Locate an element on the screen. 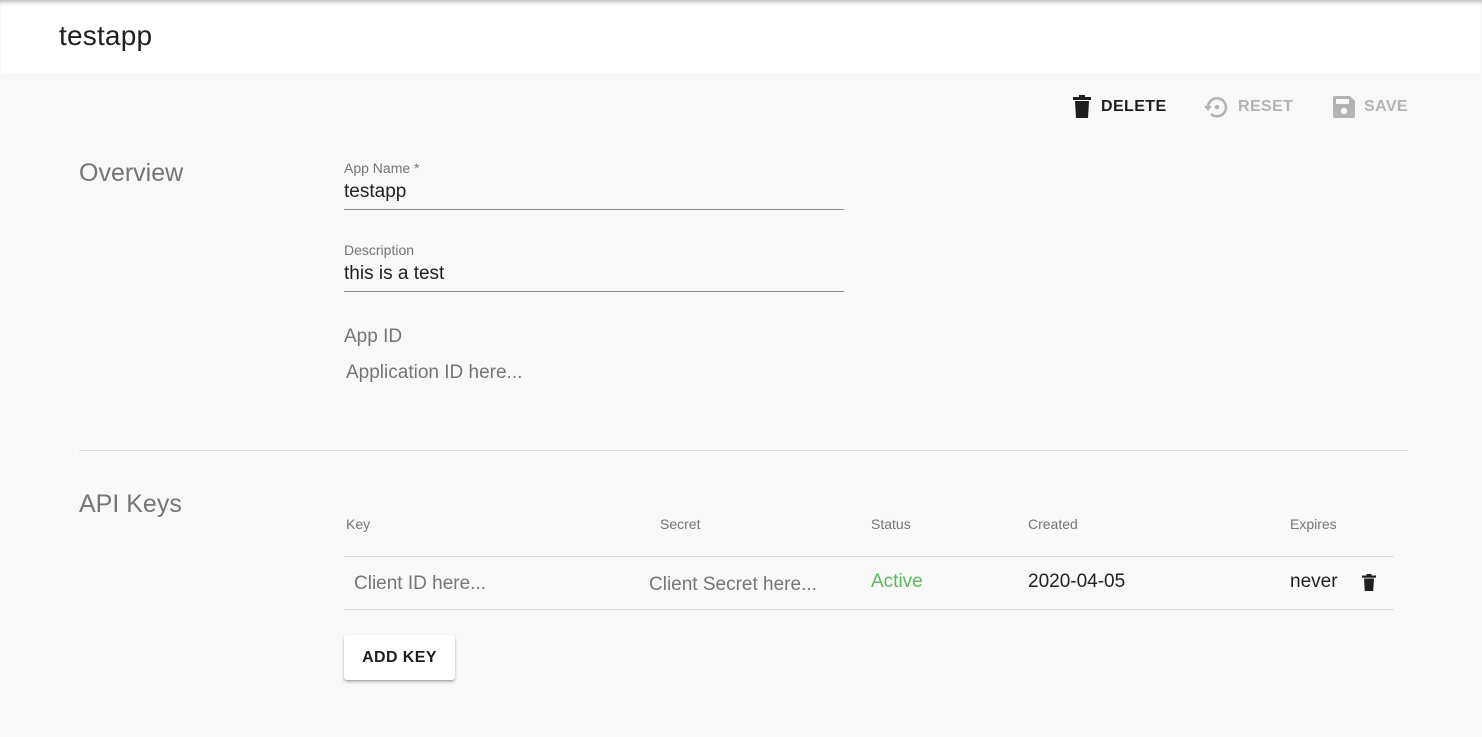 The height and width of the screenshot is (737, 1482). delete-label: DELETE is located at coordinates (1134, 106).